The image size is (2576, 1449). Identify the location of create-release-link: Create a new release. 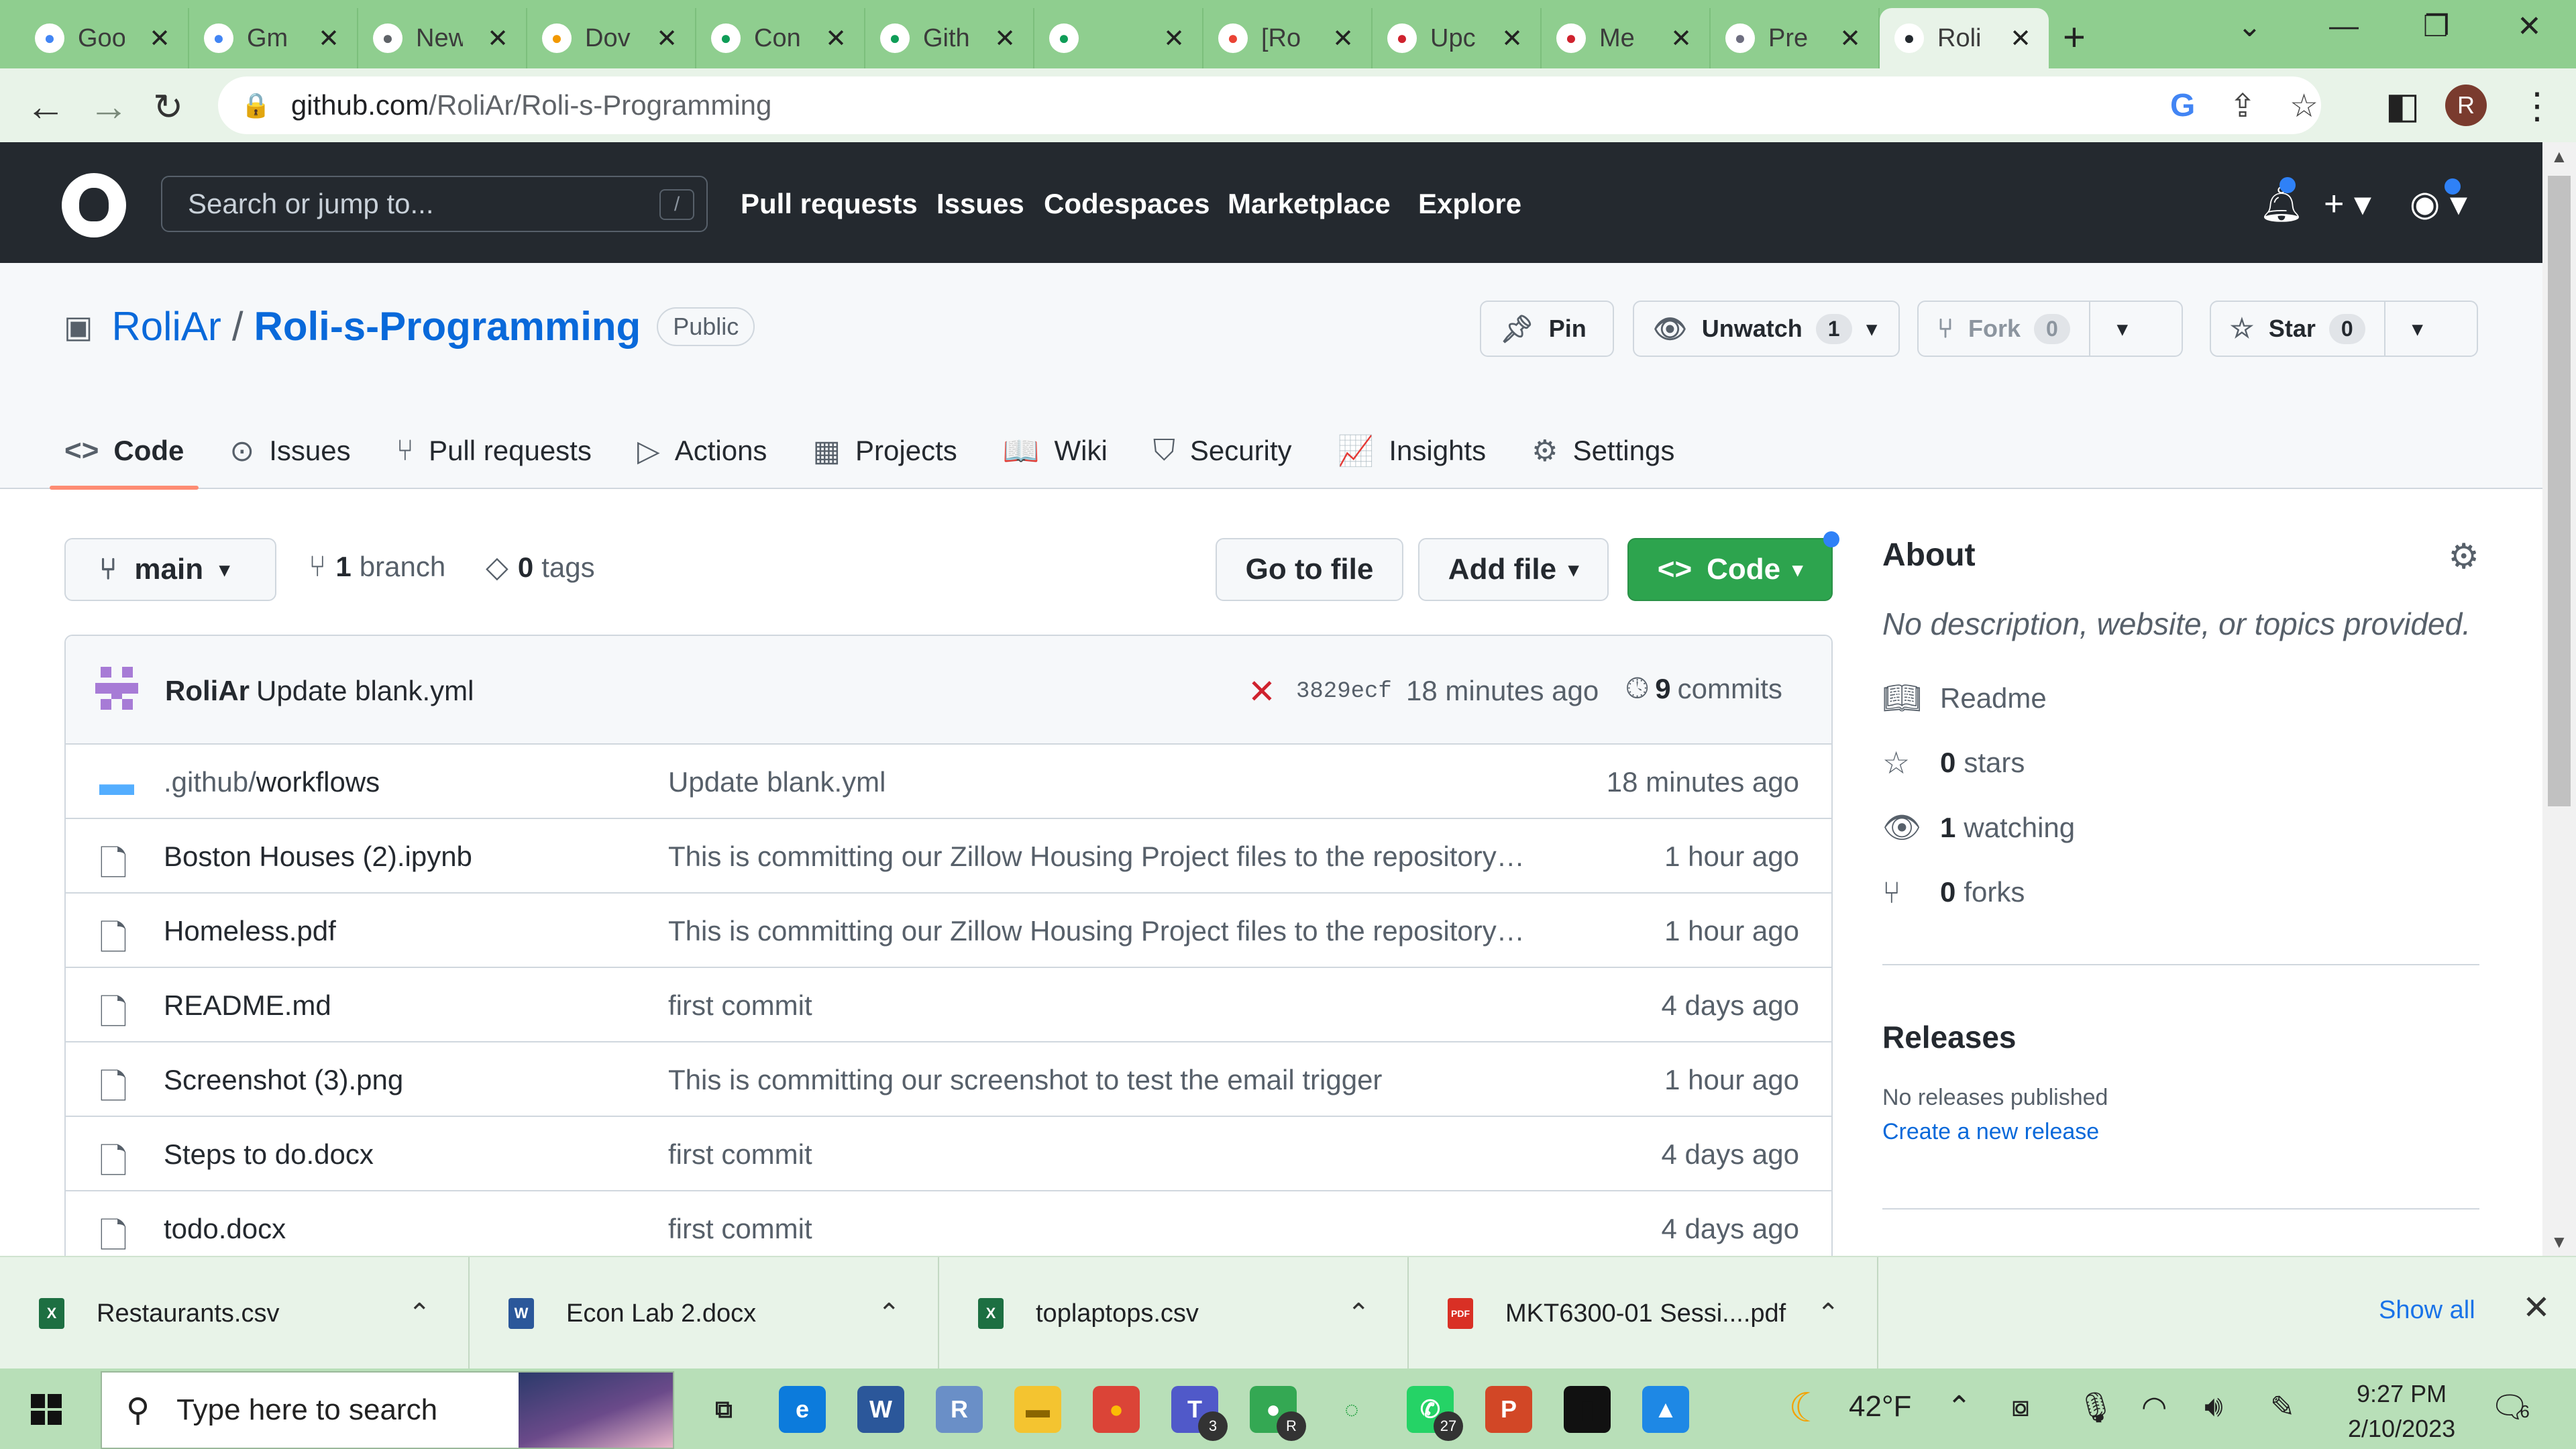
(2180, 1132).